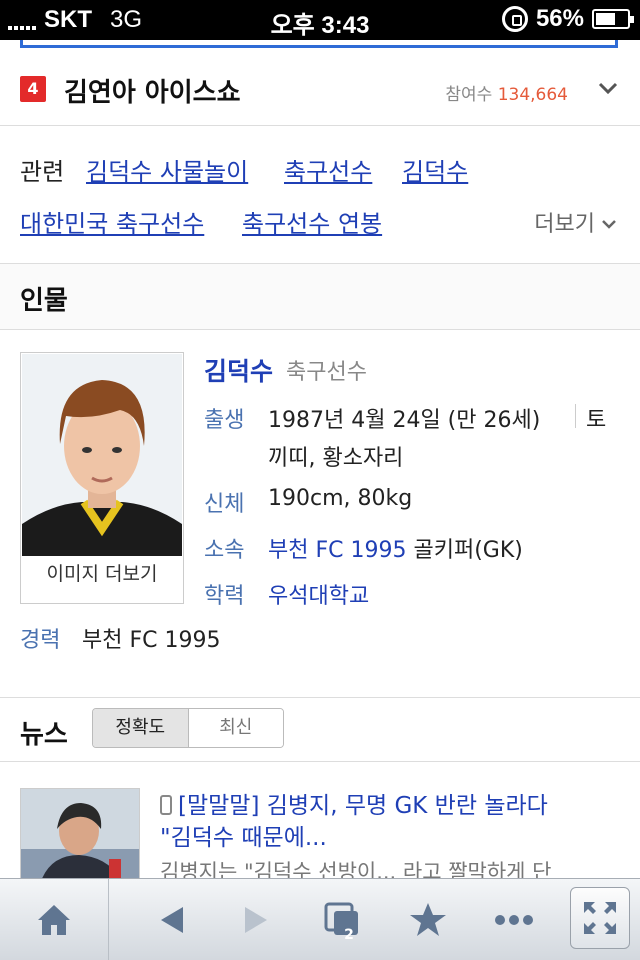 The height and width of the screenshot is (960, 640). What do you see at coordinates (575, 416) in the screenshot?
I see `divider` at bounding box center [575, 416].